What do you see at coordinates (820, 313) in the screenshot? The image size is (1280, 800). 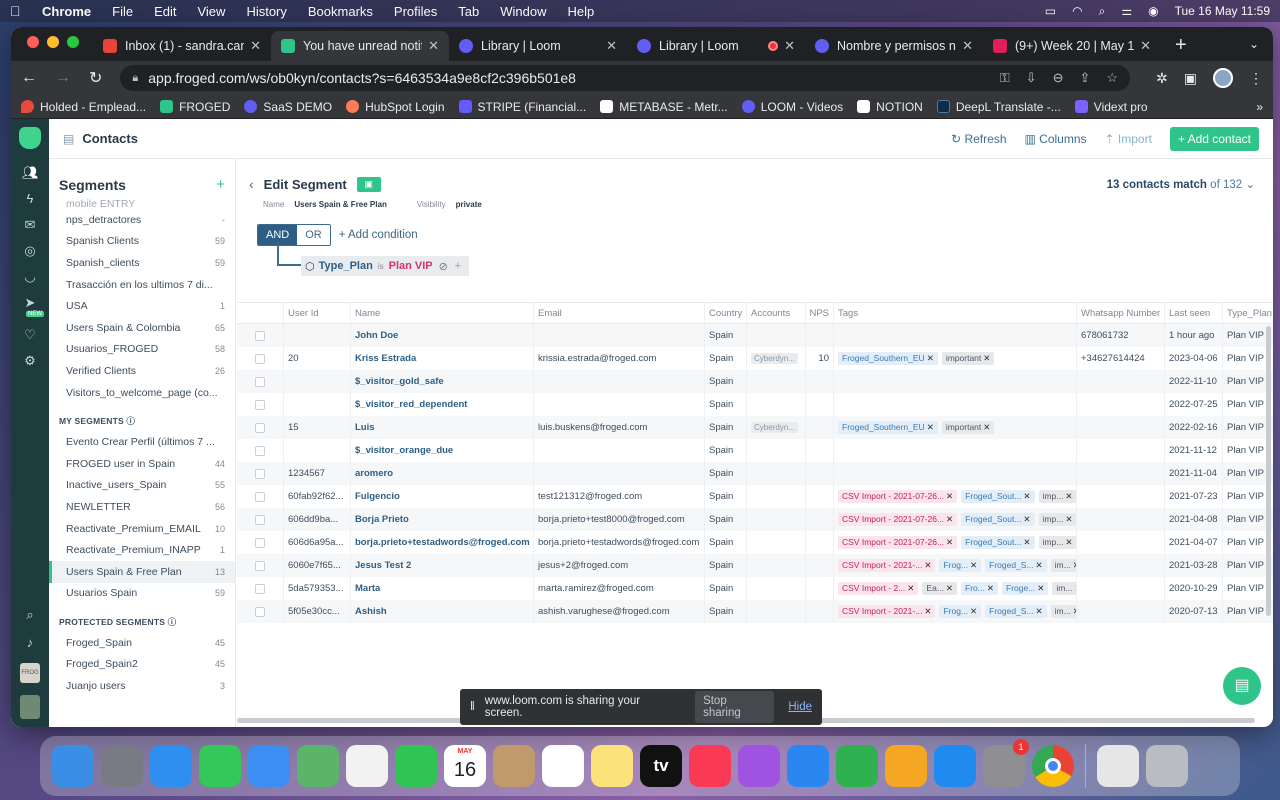 I see `column-header: NPS` at bounding box center [820, 313].